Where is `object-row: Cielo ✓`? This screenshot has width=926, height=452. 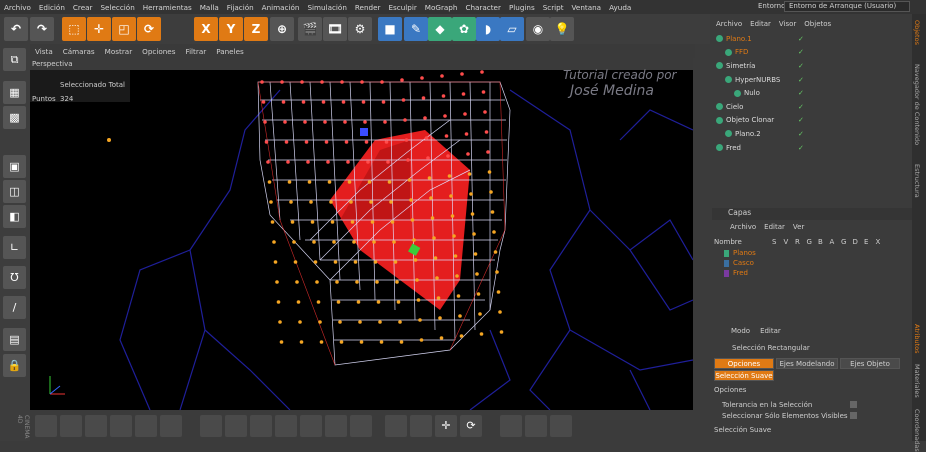
object-row: Cielo ✓ is located at coordinates (812, 107).